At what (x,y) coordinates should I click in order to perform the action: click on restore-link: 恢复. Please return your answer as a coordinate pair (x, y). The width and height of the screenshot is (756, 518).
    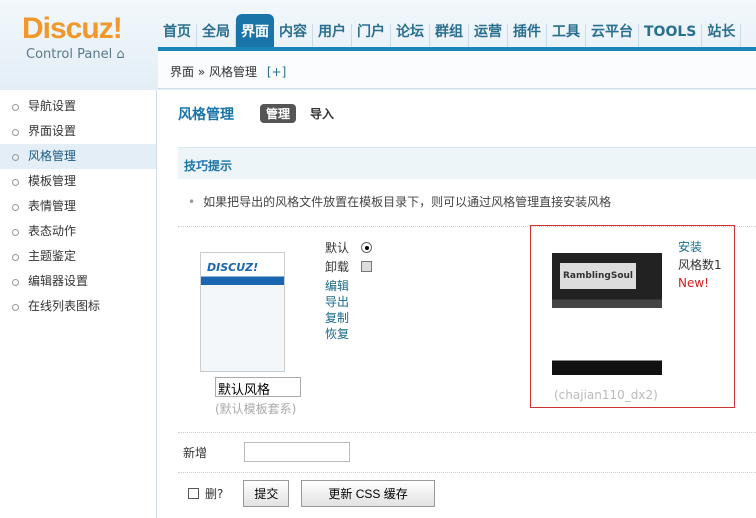
    Looking at the image, I should click on (337, 334).